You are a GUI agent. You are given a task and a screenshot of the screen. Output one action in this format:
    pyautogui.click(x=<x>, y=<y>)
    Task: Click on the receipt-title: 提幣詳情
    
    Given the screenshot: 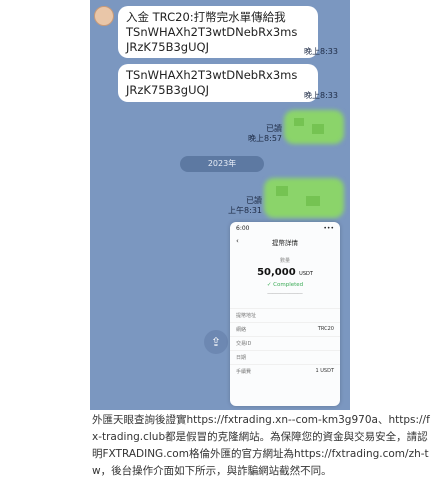 What is the action you would take?
    pyautogui.click(x=285, y=243)
    